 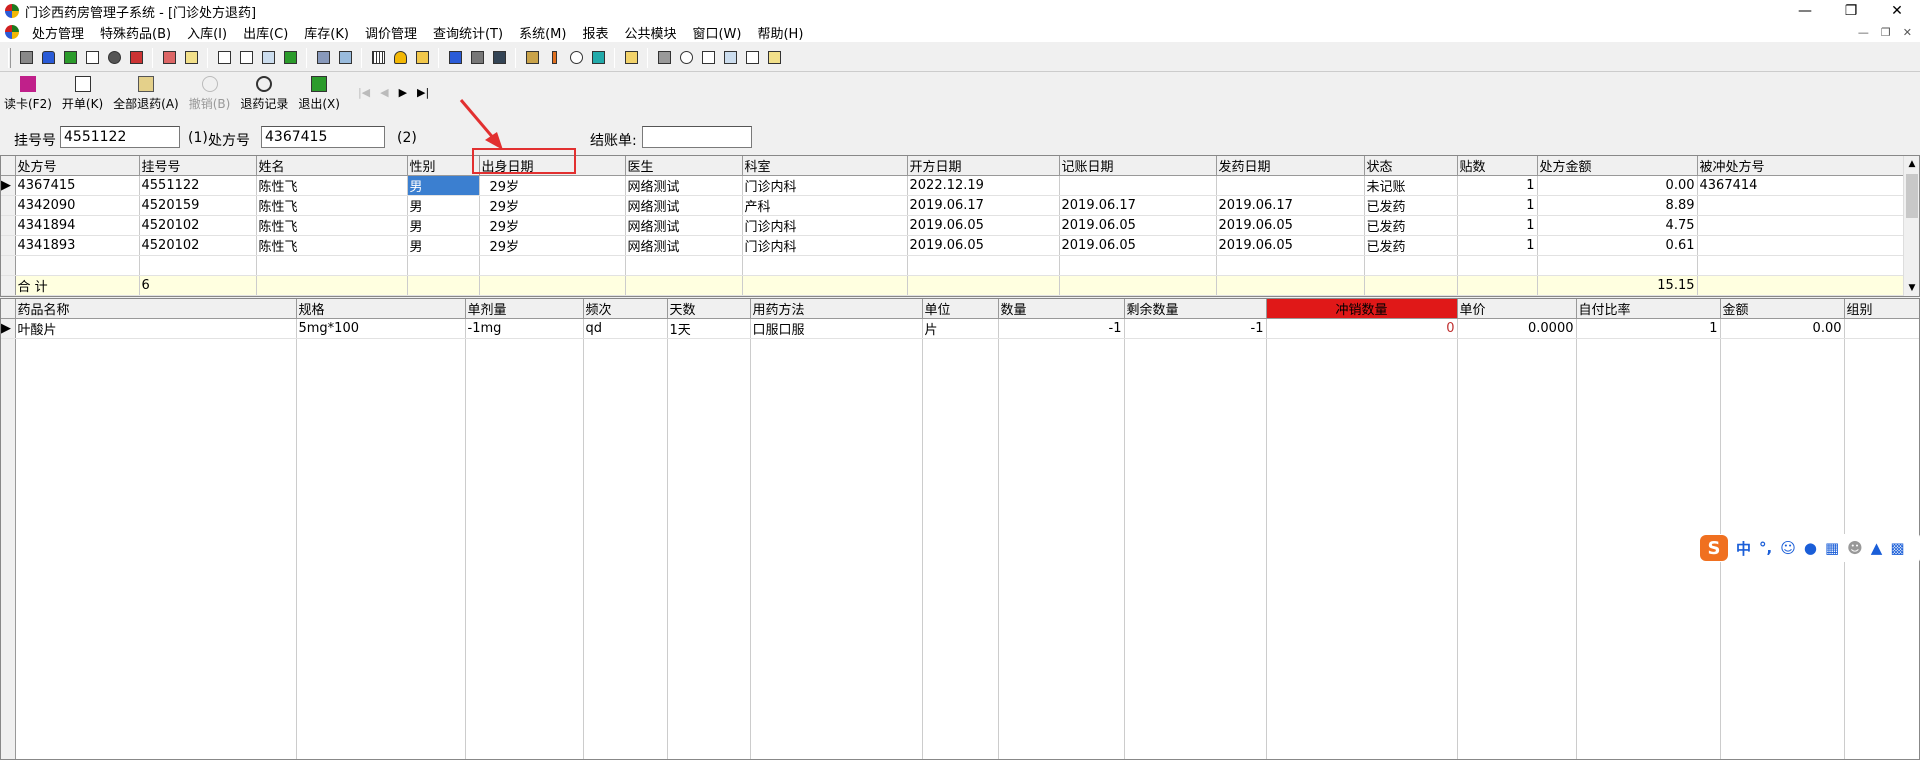 What do you see at coordinates (836, 309) in the screenshot?
I see `col-usage: 用药方法` at bounding box center [836, 309].